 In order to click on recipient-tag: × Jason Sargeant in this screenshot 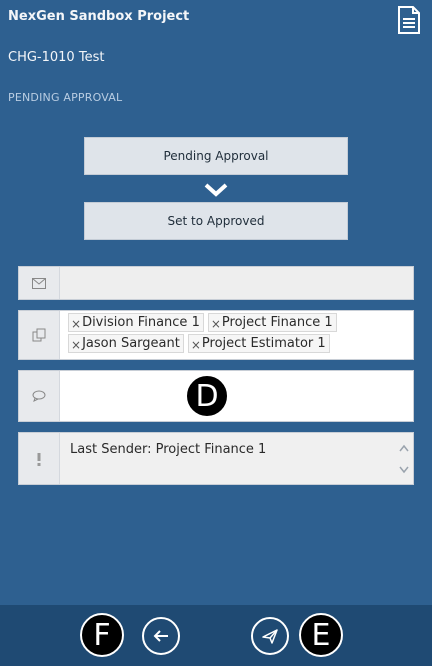, I will do `click(126, 343)`.